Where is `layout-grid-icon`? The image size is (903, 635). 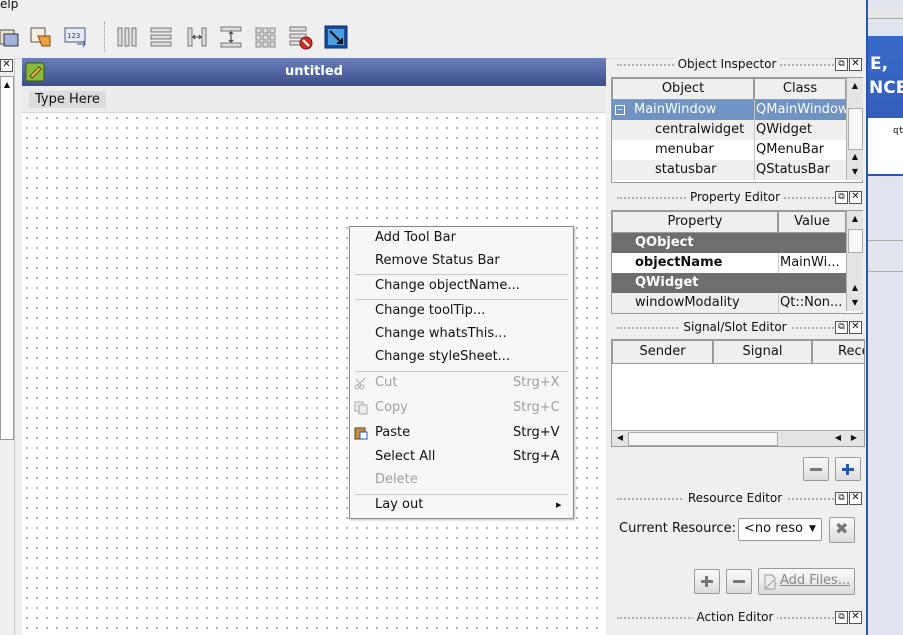 layout-grid-icon is located at coordinates (266, 37).